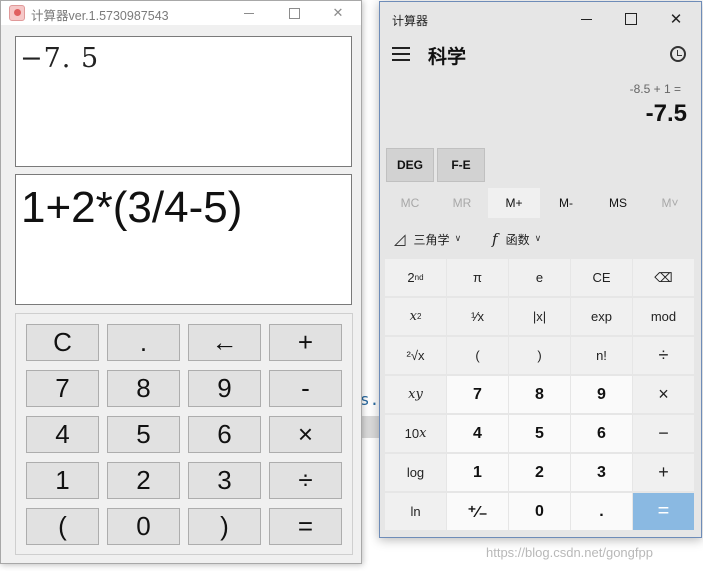 This screenshot has height=571, width=703. I want to click on square-button: x2, so click(415, 316).